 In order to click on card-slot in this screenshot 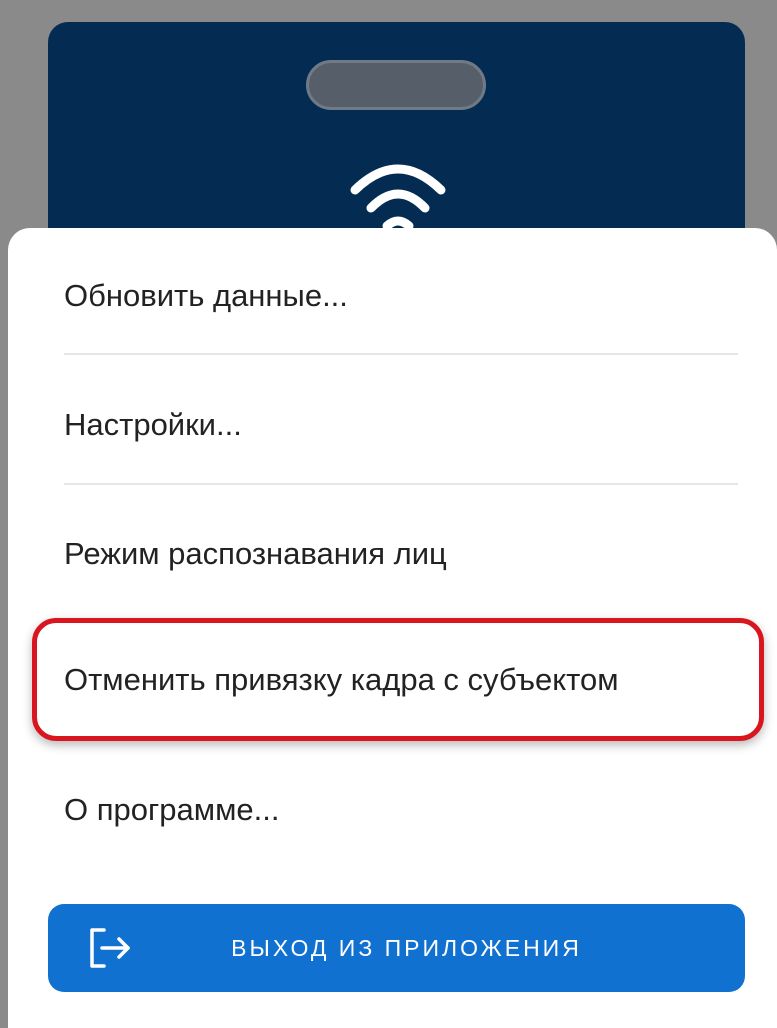, I will do `click(396, 85)`.